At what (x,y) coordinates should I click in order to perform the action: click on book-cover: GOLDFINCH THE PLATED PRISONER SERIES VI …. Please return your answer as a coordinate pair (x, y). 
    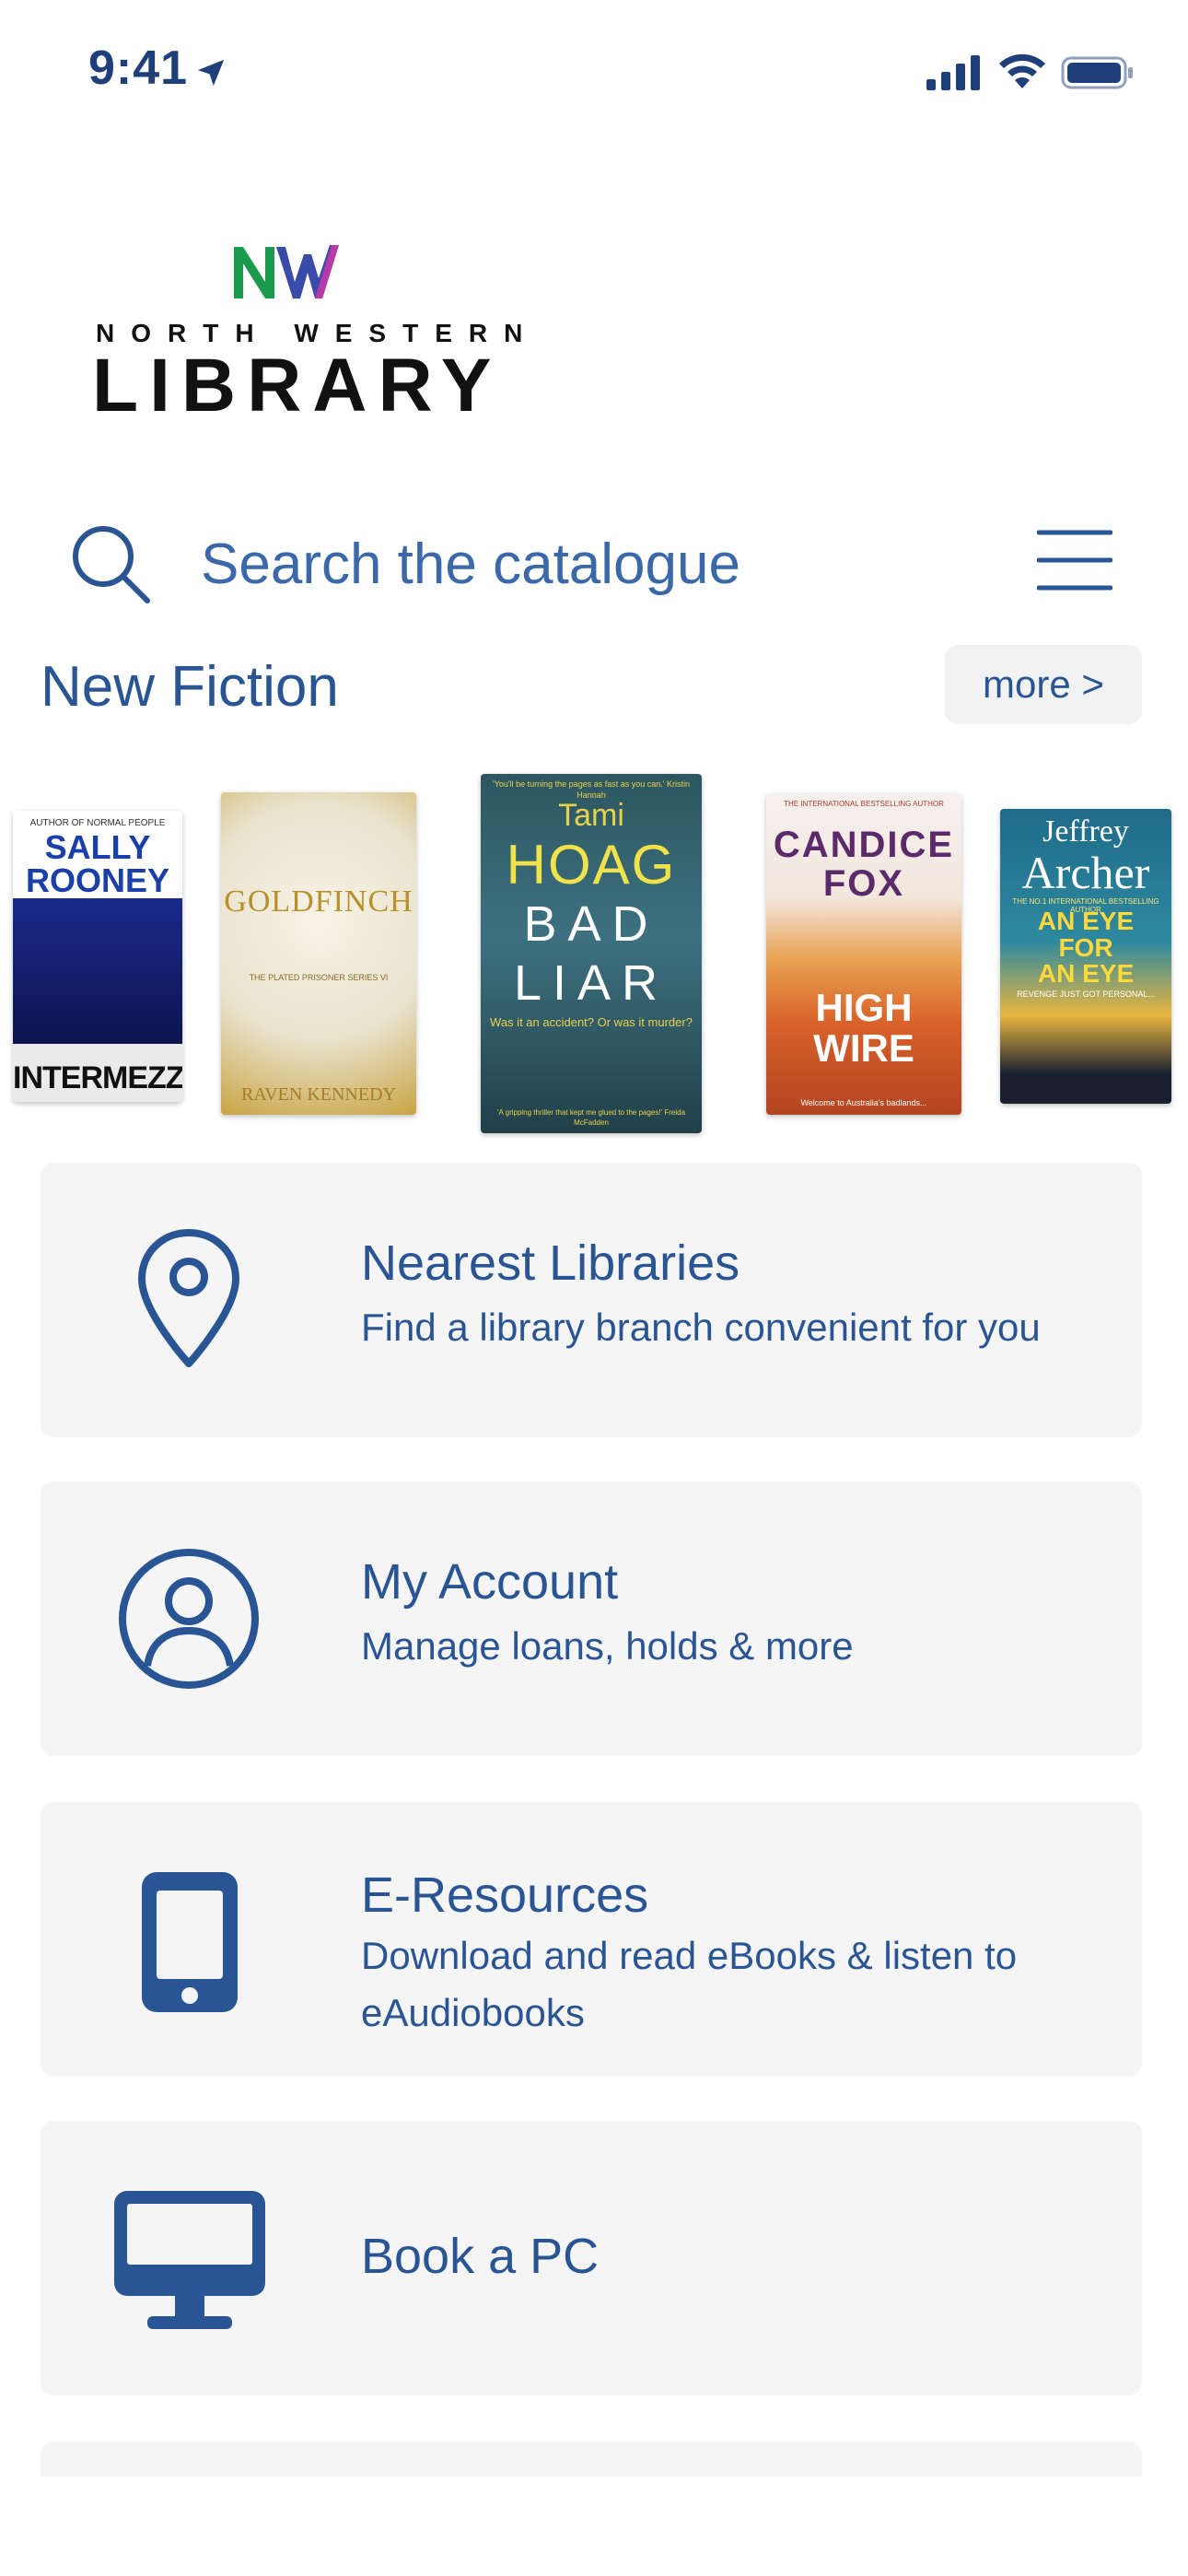
    Looking at the image, I should click on (318, 953).